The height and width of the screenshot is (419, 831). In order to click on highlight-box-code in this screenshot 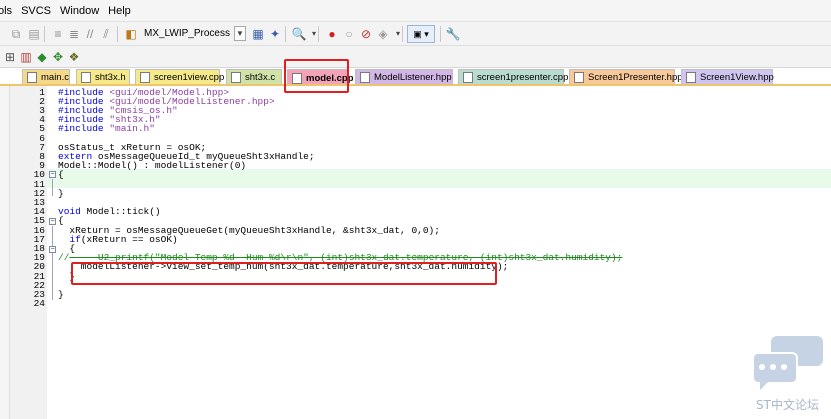, I will do `click(284, 273)`.